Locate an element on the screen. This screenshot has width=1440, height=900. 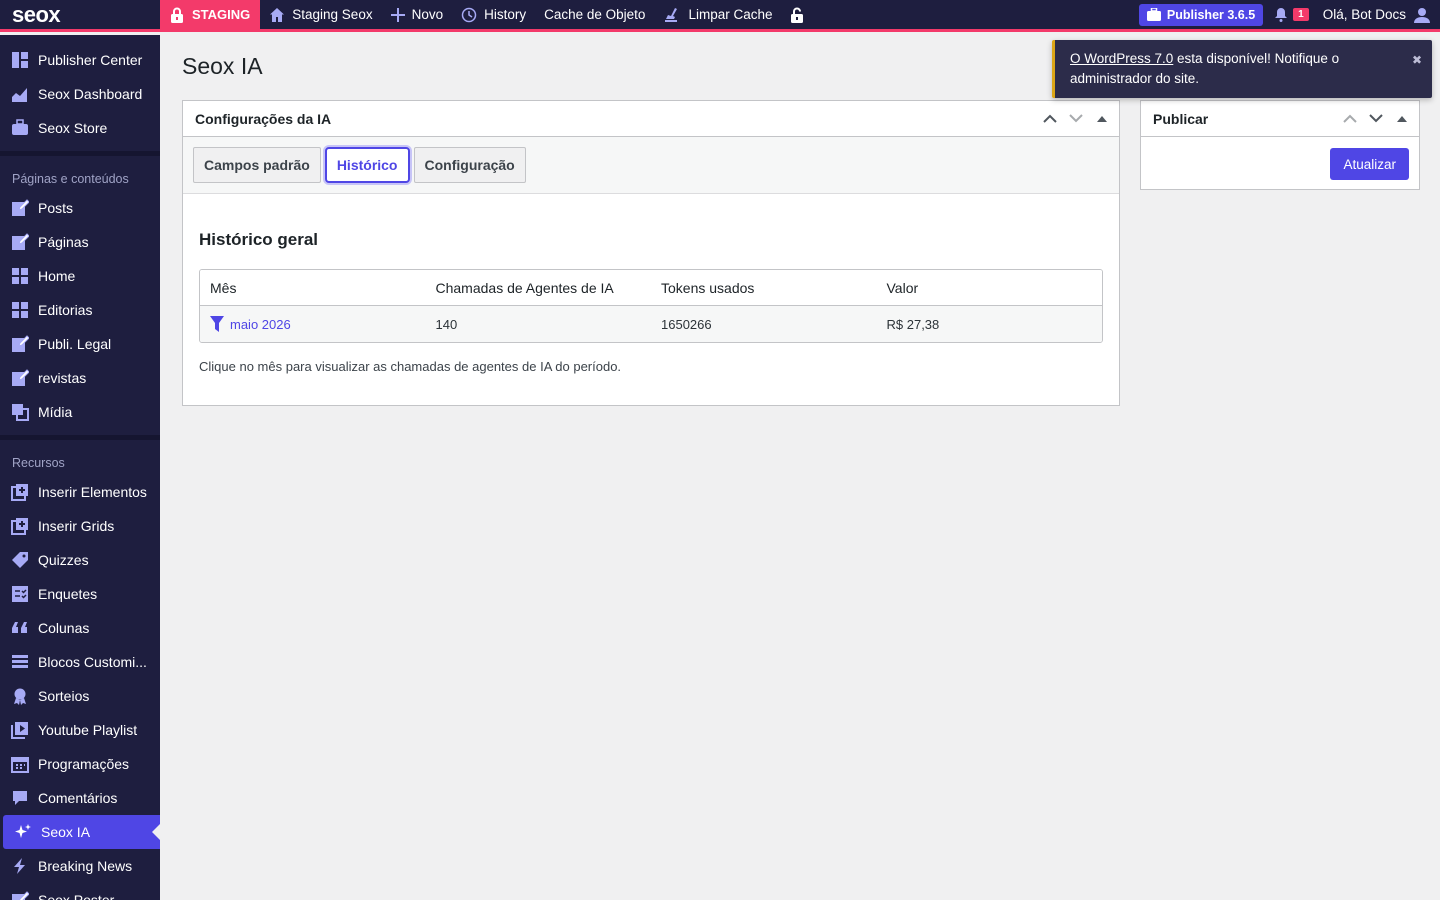
sidebar-item-publi-legal: Publi. Legal is located at coordinates (80, 344).